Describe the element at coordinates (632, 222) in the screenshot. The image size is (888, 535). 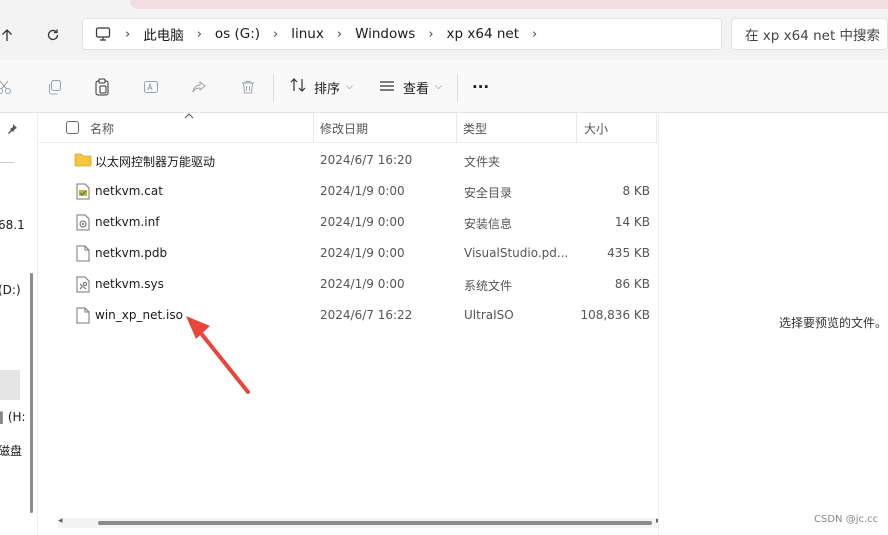
I see `file-size: 14 KB` at that location.